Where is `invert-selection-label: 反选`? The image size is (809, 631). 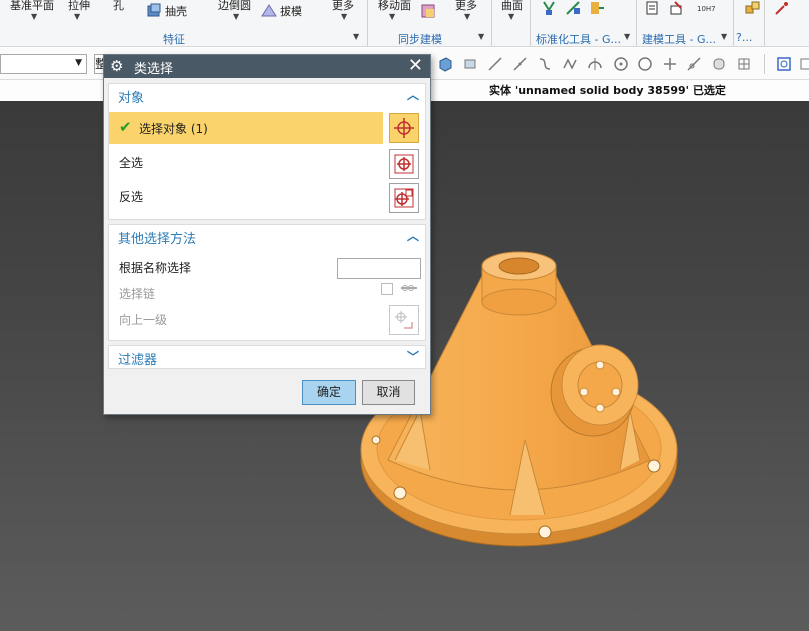
invert-selection-label: 反选 is located at coordinates (131, 197).